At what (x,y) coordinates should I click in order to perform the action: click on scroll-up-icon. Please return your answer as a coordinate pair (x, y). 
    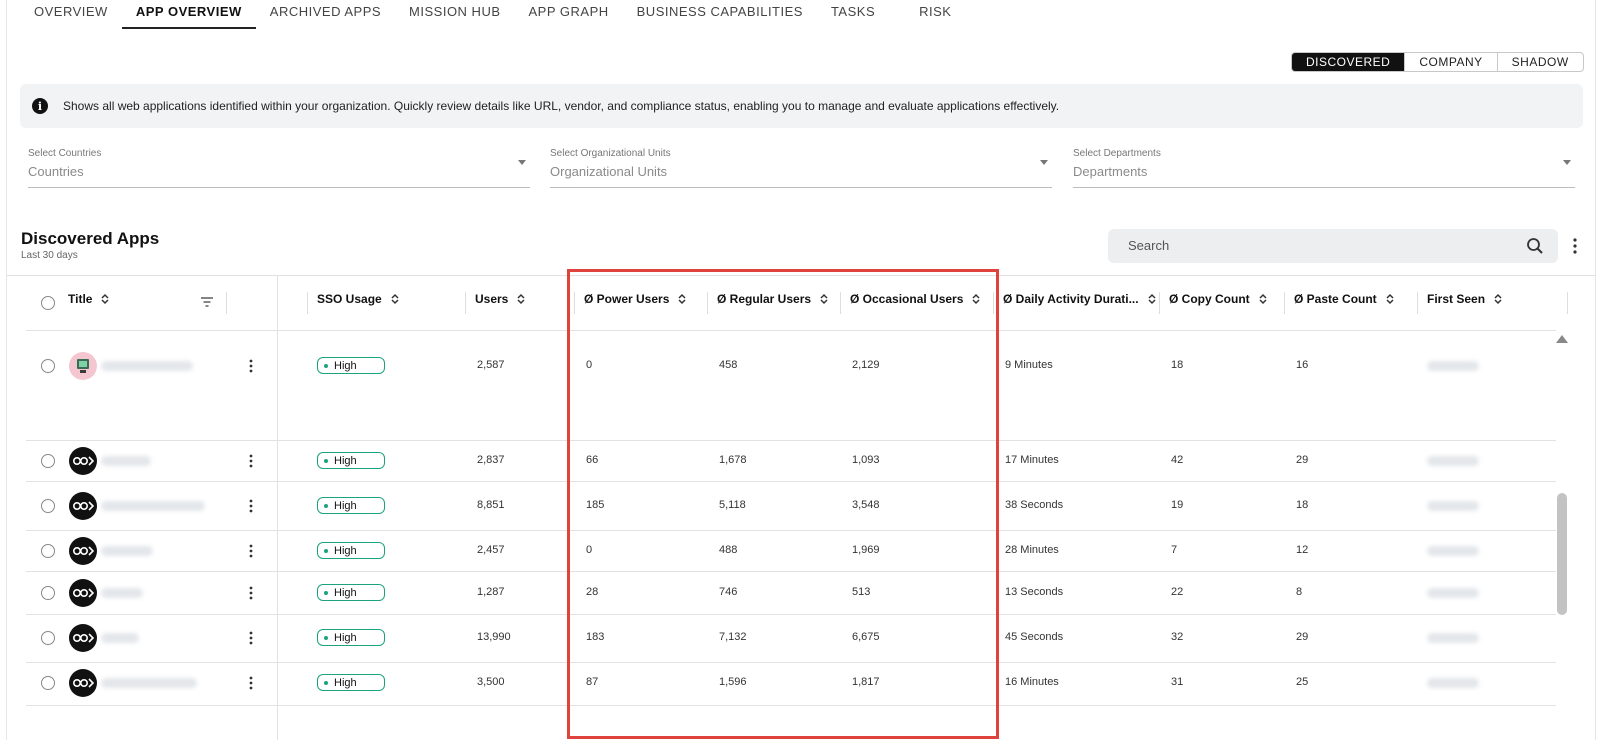
    Looking at the image, I should click on (1562, 339).